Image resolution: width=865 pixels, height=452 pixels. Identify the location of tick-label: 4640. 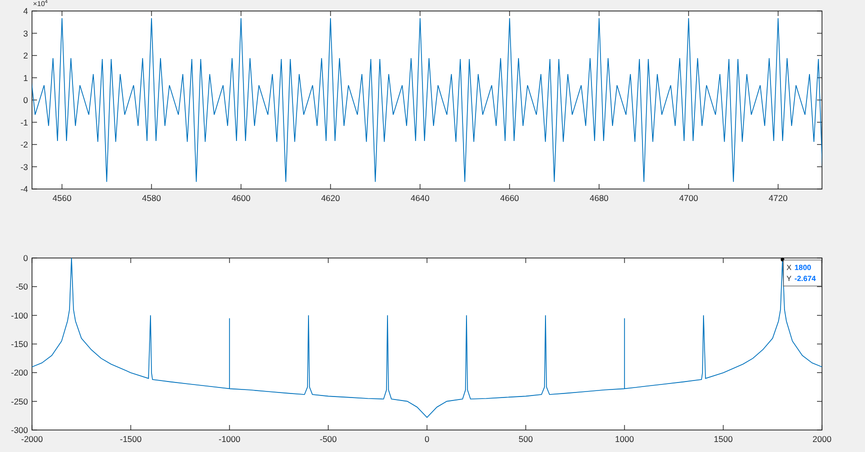
(420, 198).